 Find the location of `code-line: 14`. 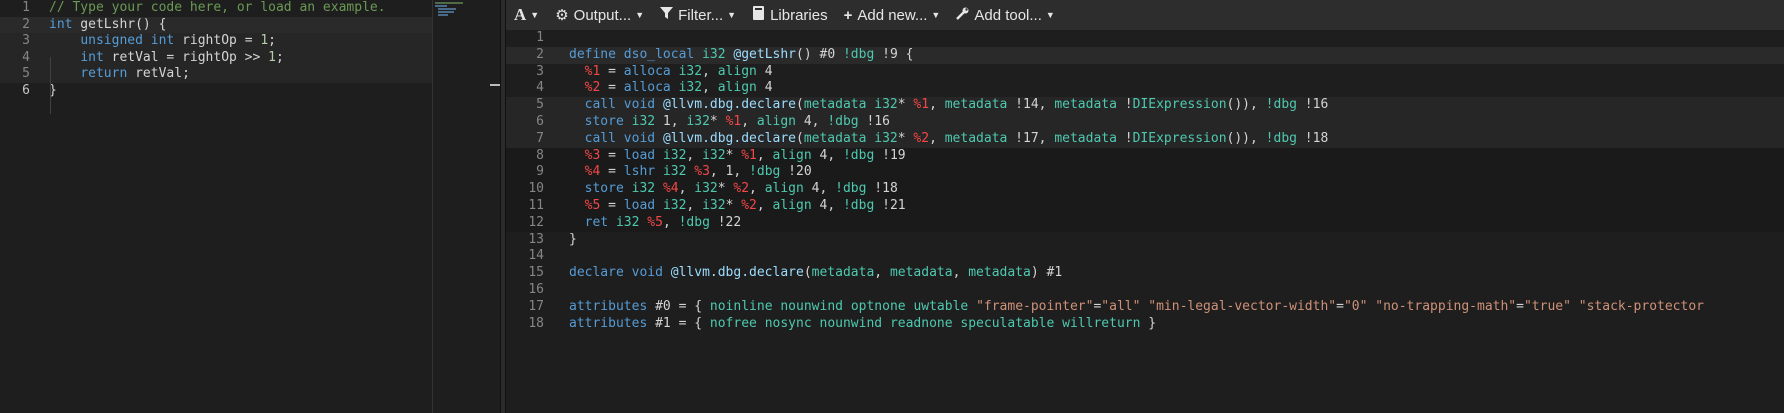

code-line: 14 is located at coordinates (1145, 256).